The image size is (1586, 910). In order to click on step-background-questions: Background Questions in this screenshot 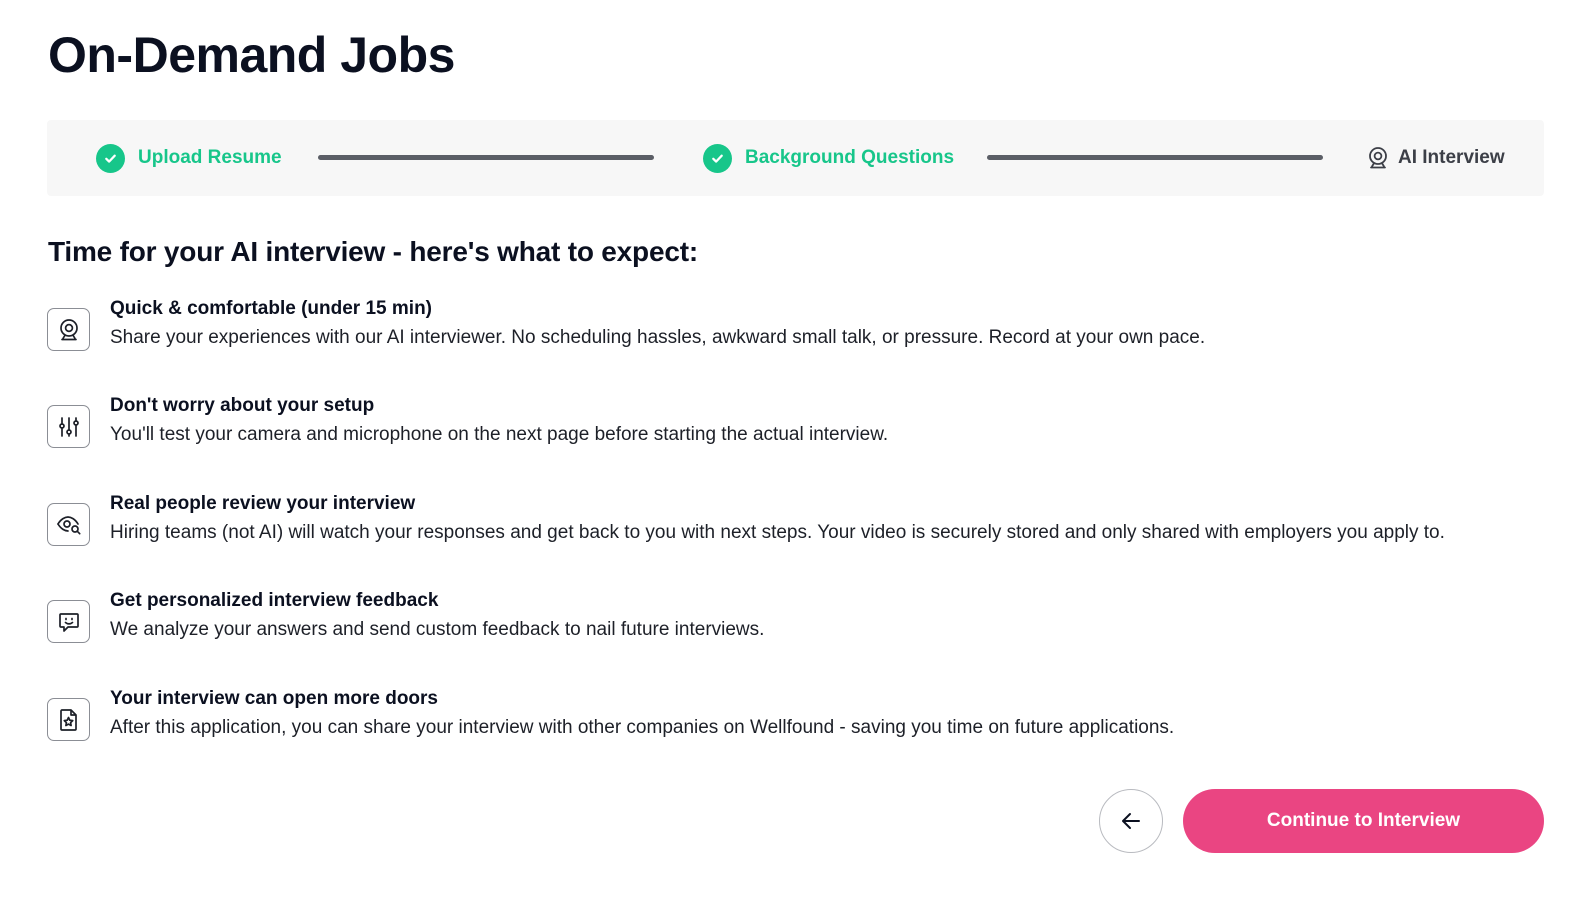, I will do `click(828, 158)`.